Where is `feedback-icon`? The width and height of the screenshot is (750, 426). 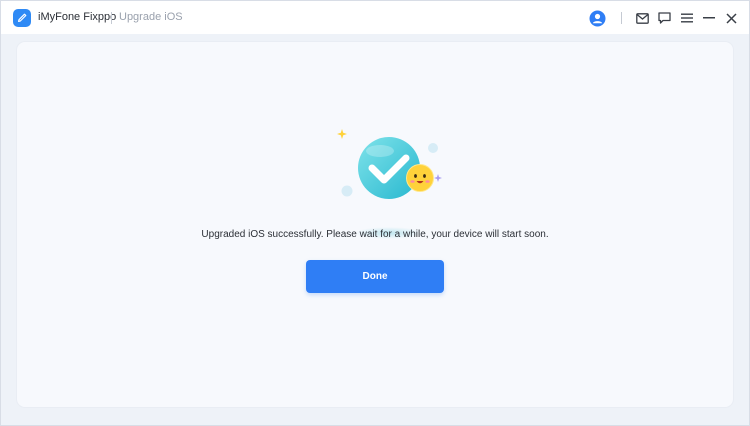 feedback-icon is located at coordinates (664, 18).